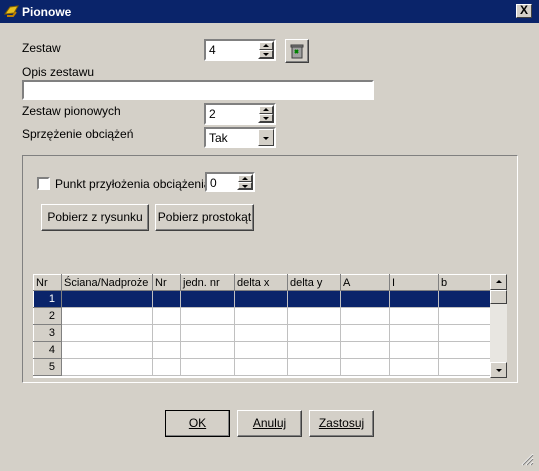 Image resolution: width=539 pixels, height=471 pixels. Describe the element at coordinates (464, 282) in the screenshot. I see `column-header: b` at that location.